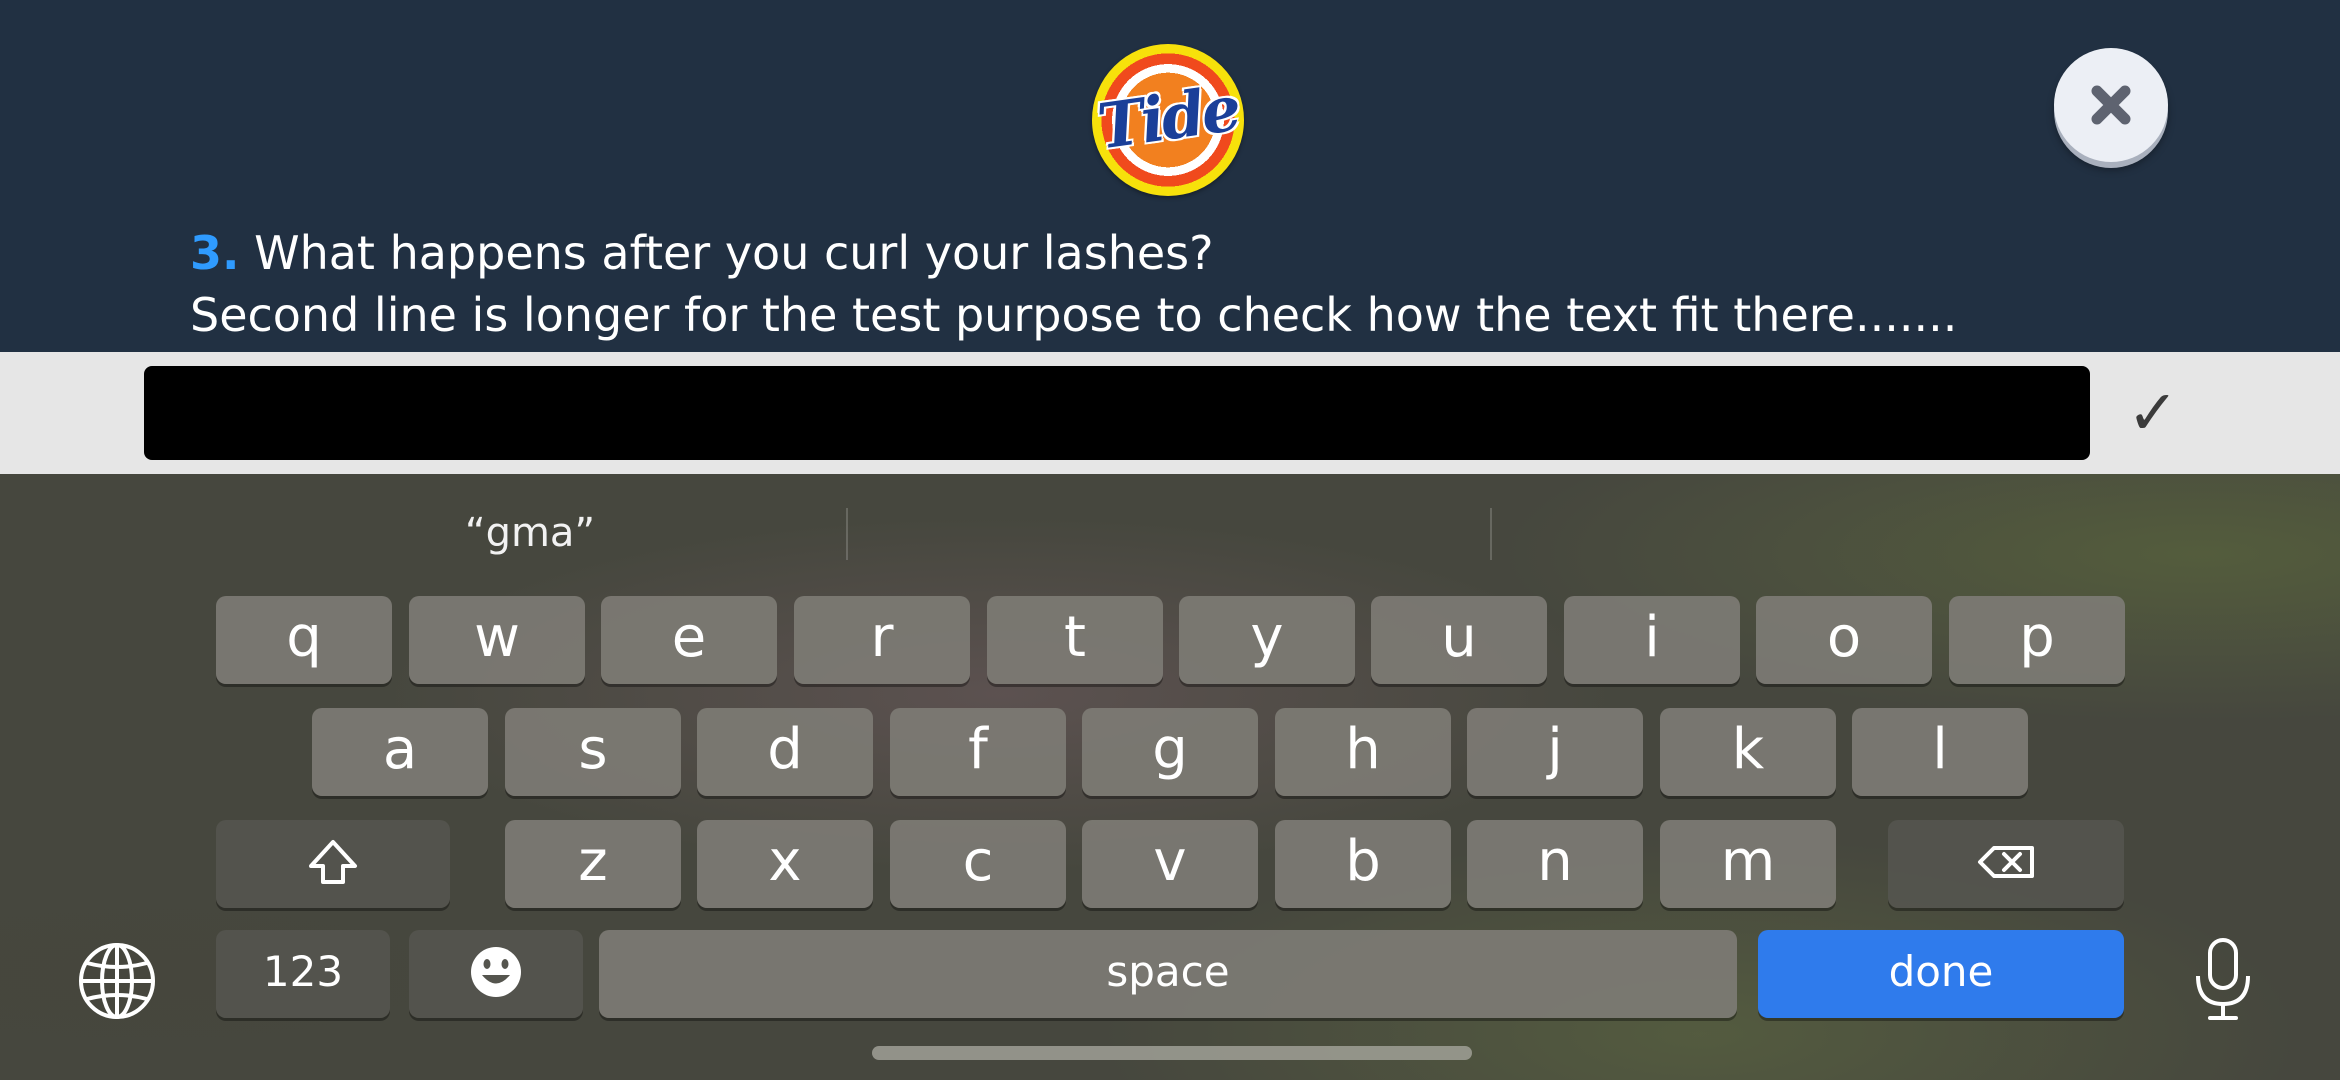  What do you see at coordinates (785, 752) in the screenshot?
I see `key-d: d` at bounding box center [785, 752].